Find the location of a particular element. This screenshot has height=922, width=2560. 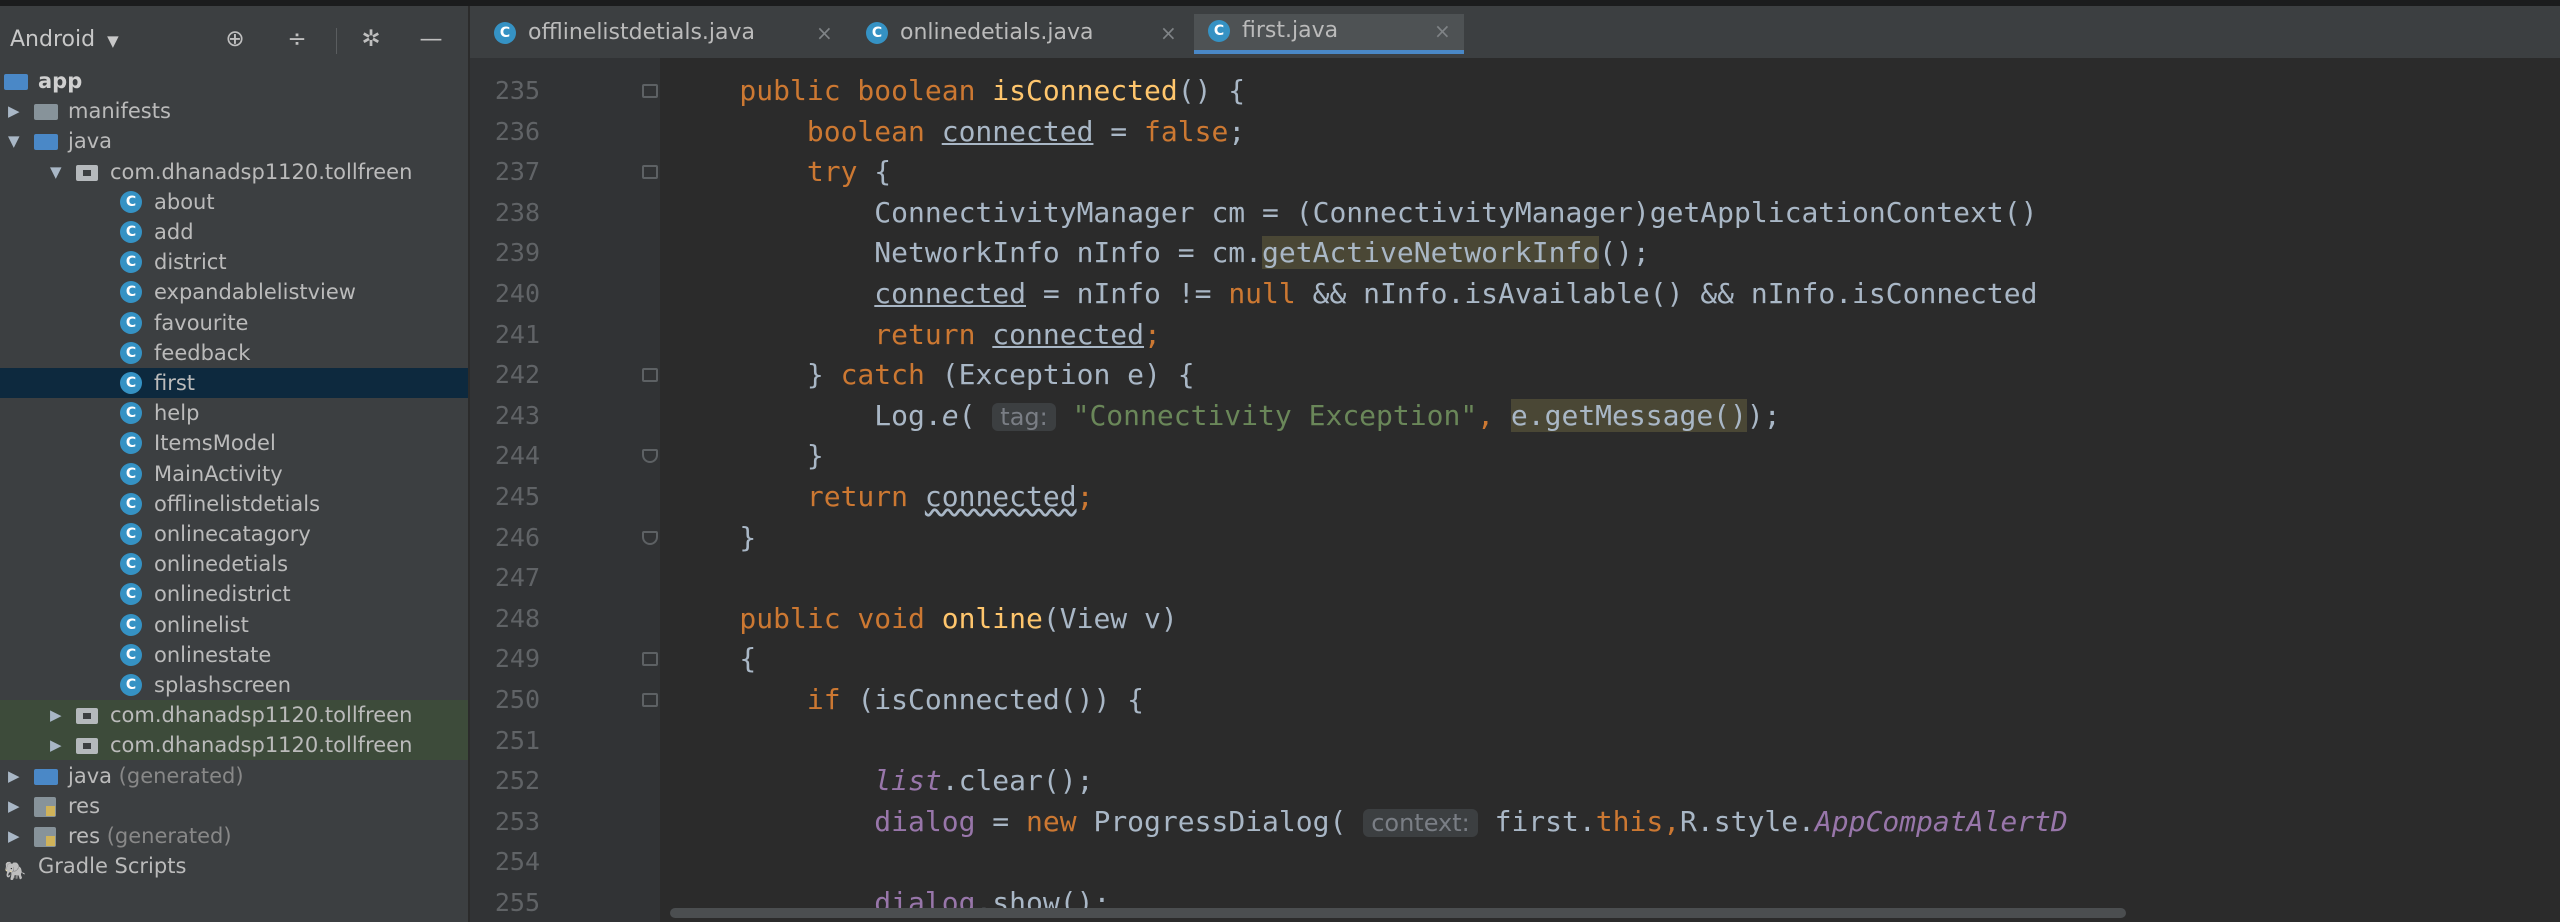

code-token: connected is located at coordinates (1000, 496).